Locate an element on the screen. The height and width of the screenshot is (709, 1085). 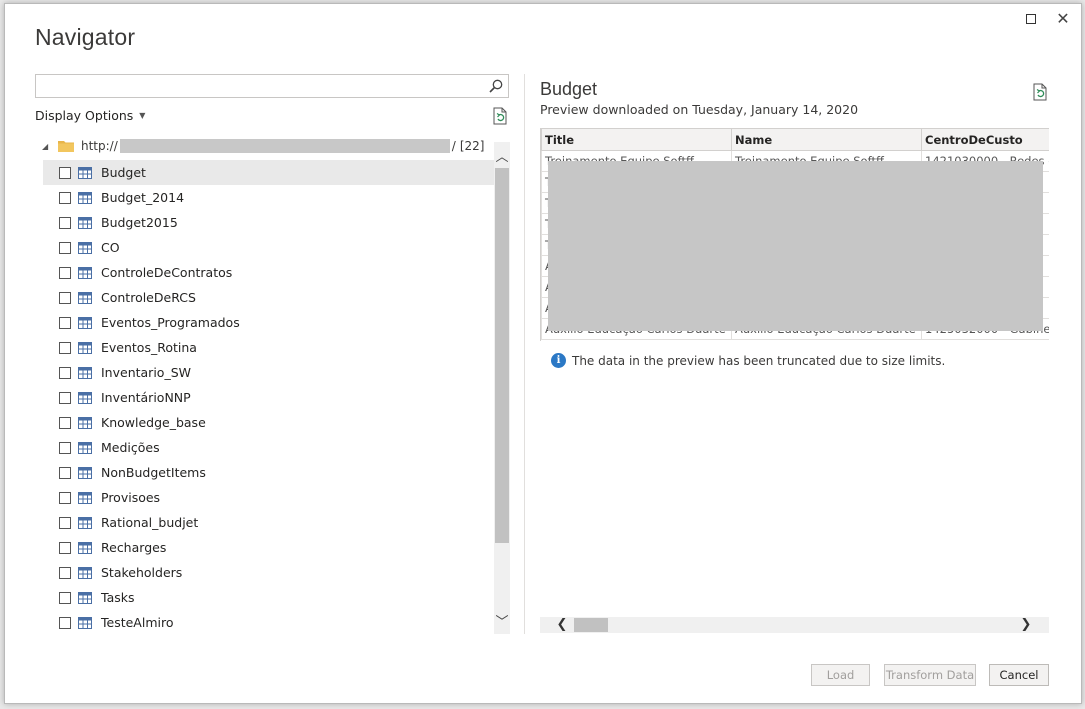
tree-item-label: Recharges is located at coordinates (134, 547).